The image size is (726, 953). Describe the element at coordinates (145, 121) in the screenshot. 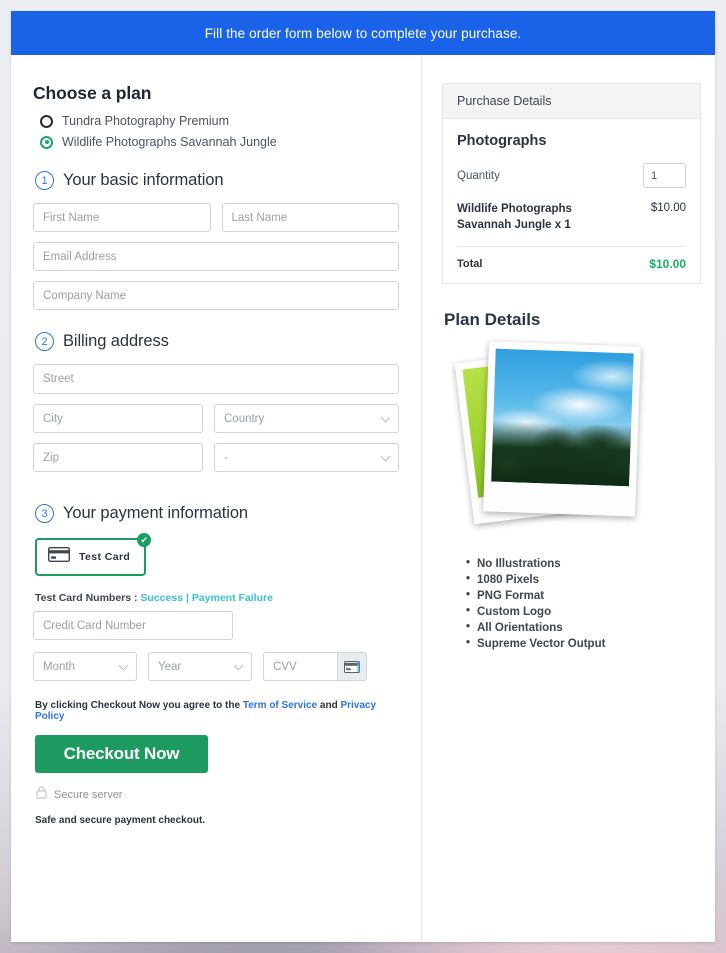

I see `plan-option-label: Tundra Photography Premium` at that location.